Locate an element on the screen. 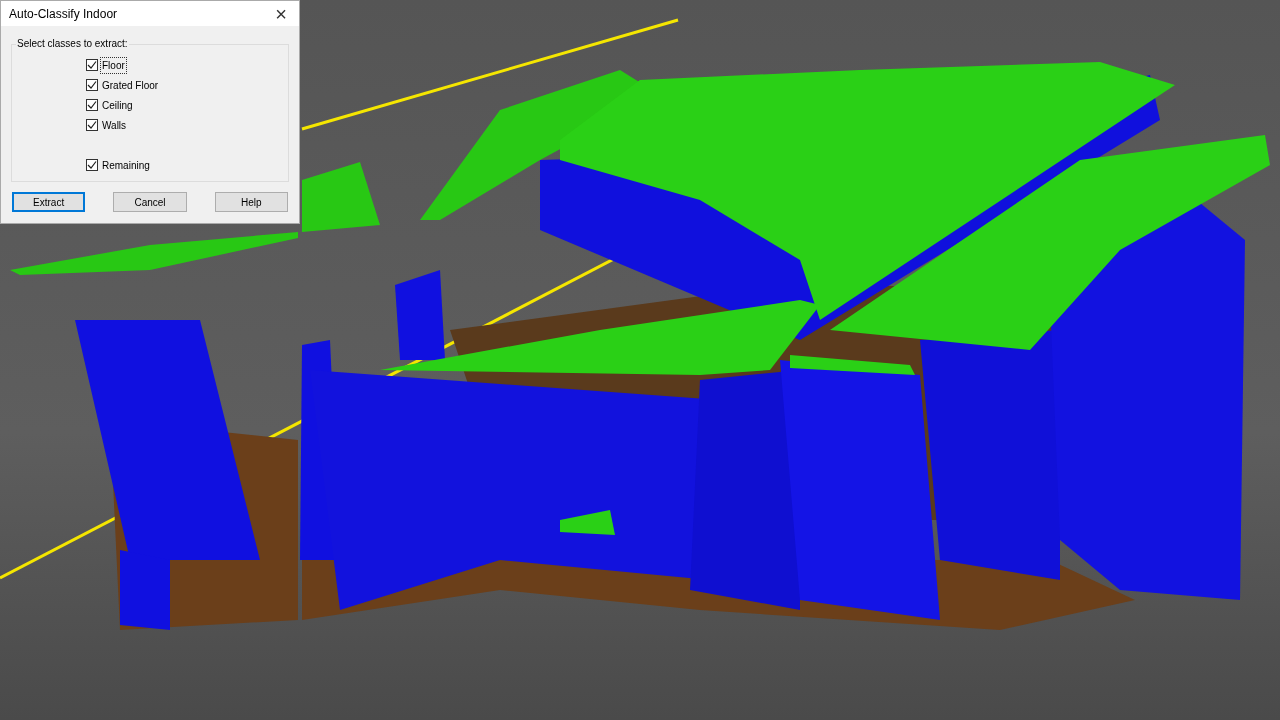  checkbox-label: Walls is located at coordinates (114, 125).